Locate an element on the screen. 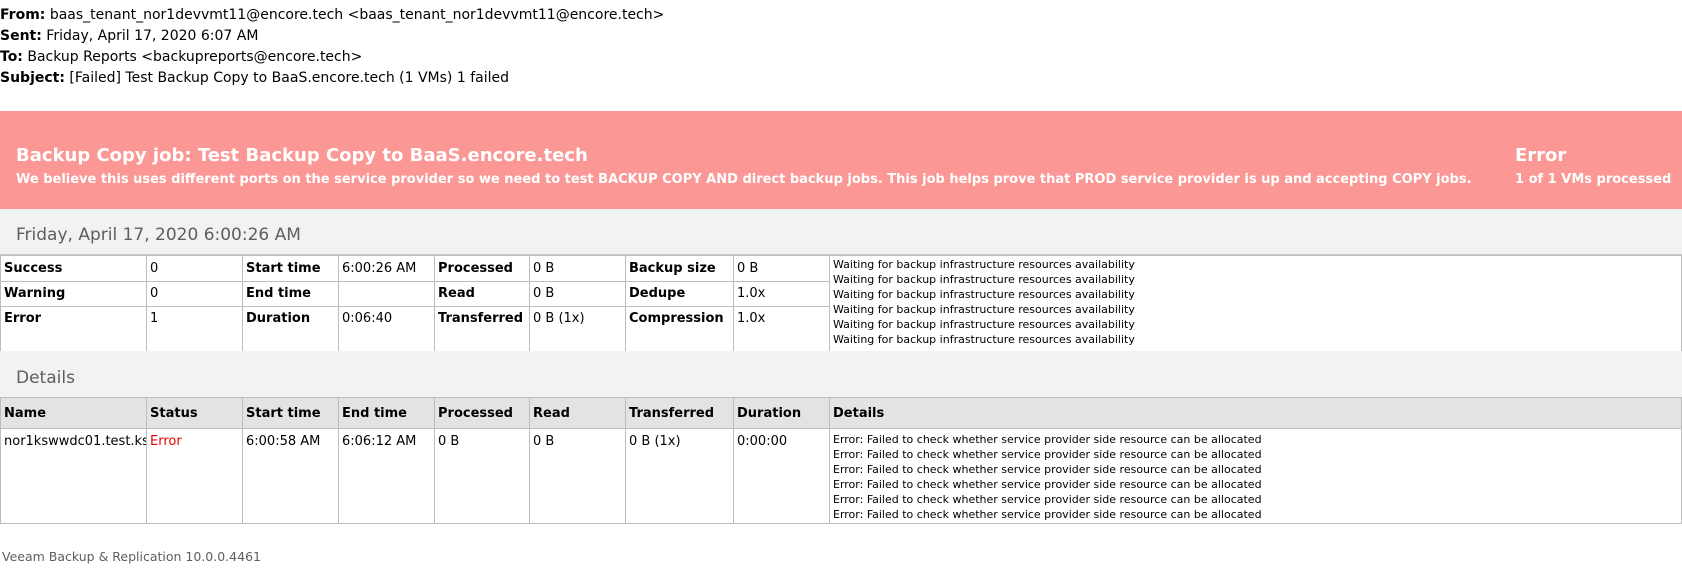  vm-status: Error is located at coordinates (194, 476).